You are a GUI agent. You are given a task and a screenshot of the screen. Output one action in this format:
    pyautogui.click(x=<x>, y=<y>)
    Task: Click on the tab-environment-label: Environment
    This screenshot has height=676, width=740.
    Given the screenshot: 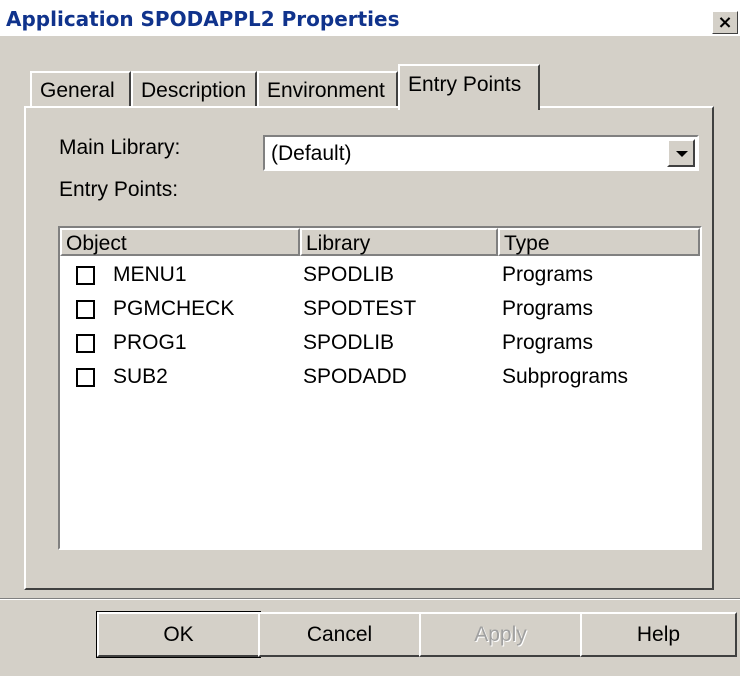 What is the action you would take?
    pyautogui.click(x=326, y=90)
    